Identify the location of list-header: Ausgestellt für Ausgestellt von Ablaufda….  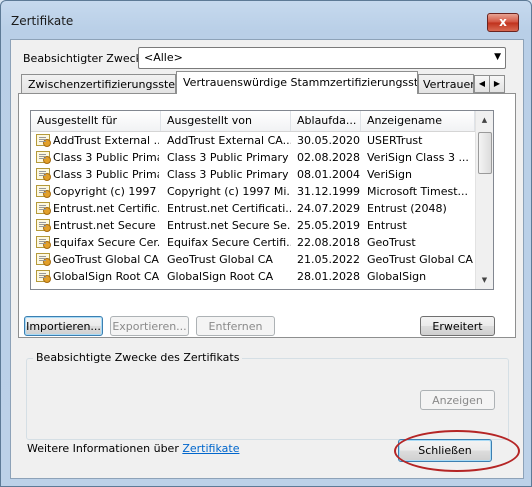
(253, 121).